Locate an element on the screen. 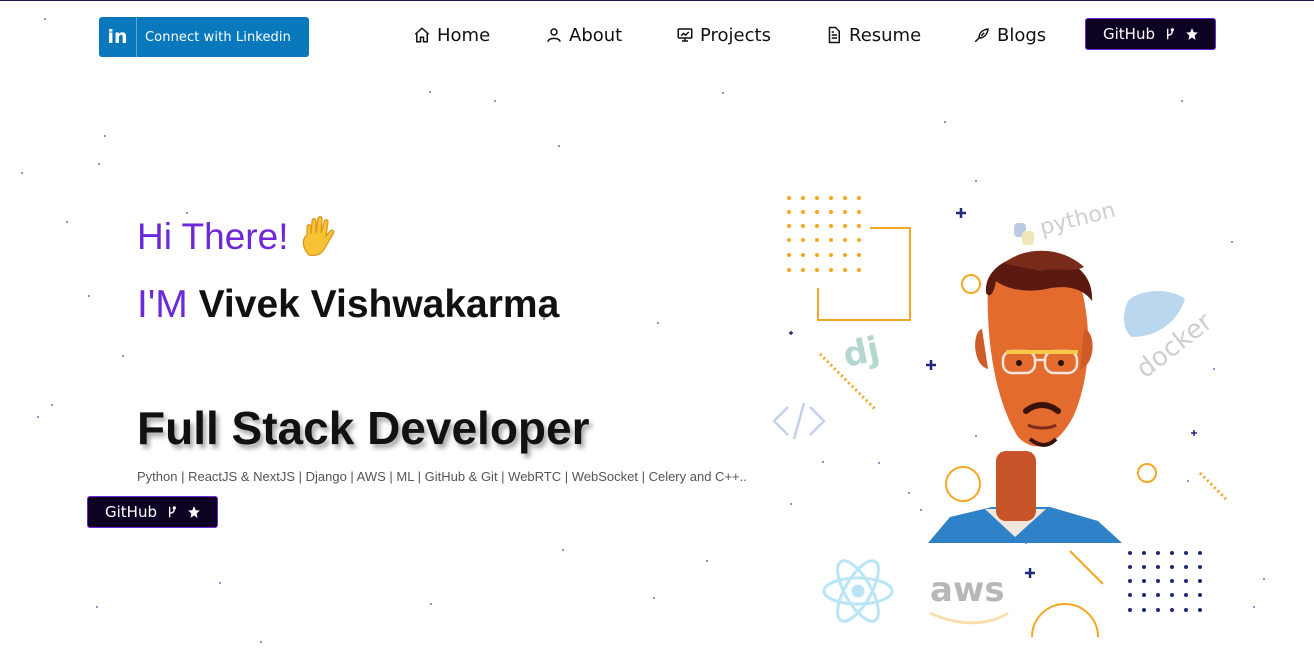 The width and height of the screenshot is (1314, 656). nav-item-projects: Projects is located at coordinates (723, 35).